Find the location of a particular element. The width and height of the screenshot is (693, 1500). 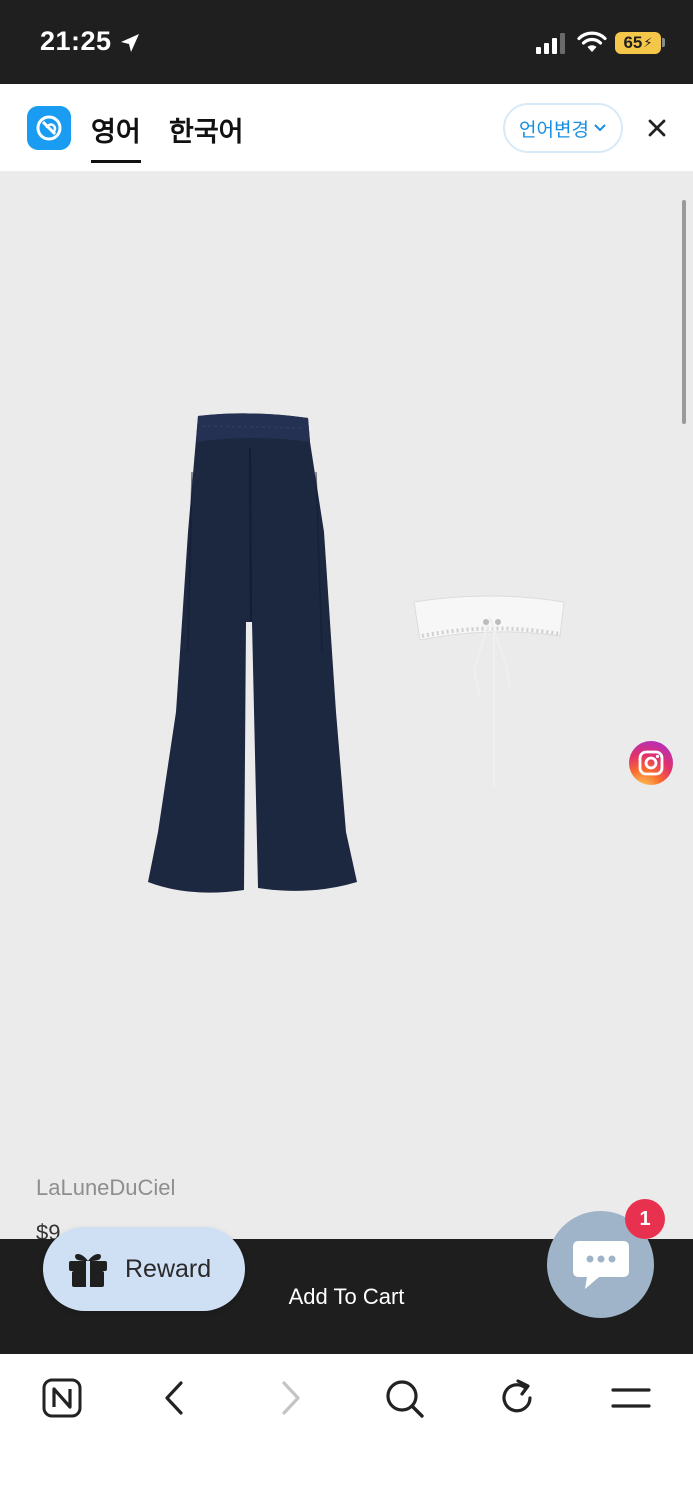

status-time: 21:25 is located at coordinates (76, 41).